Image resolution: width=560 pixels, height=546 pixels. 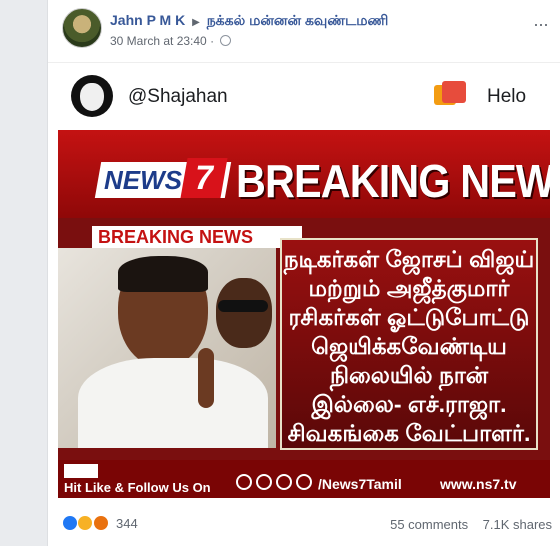 I want to click on website: www.ns7.tv, so click(x=478, y=484).